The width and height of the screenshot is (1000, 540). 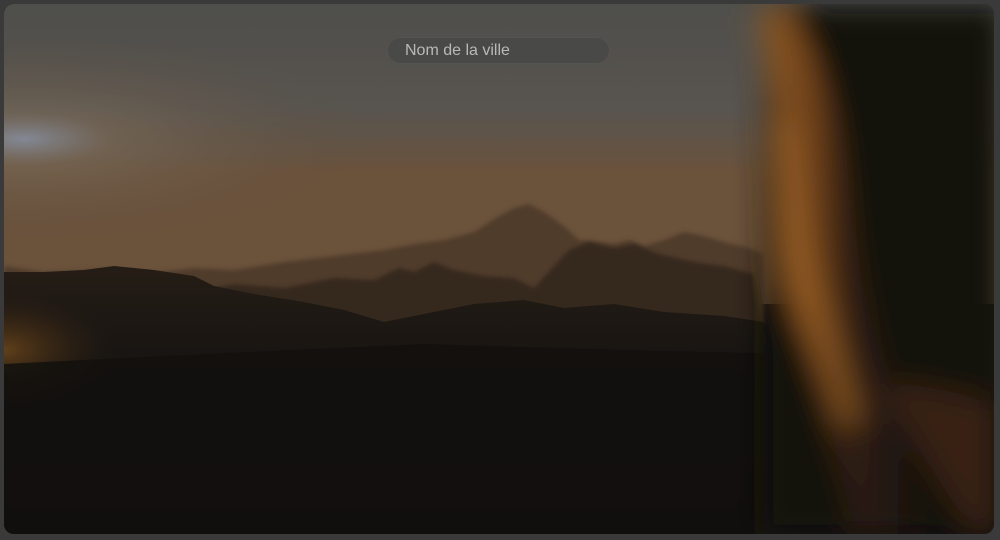 I want to click on city-search-bar, so click(x=498, y=50).